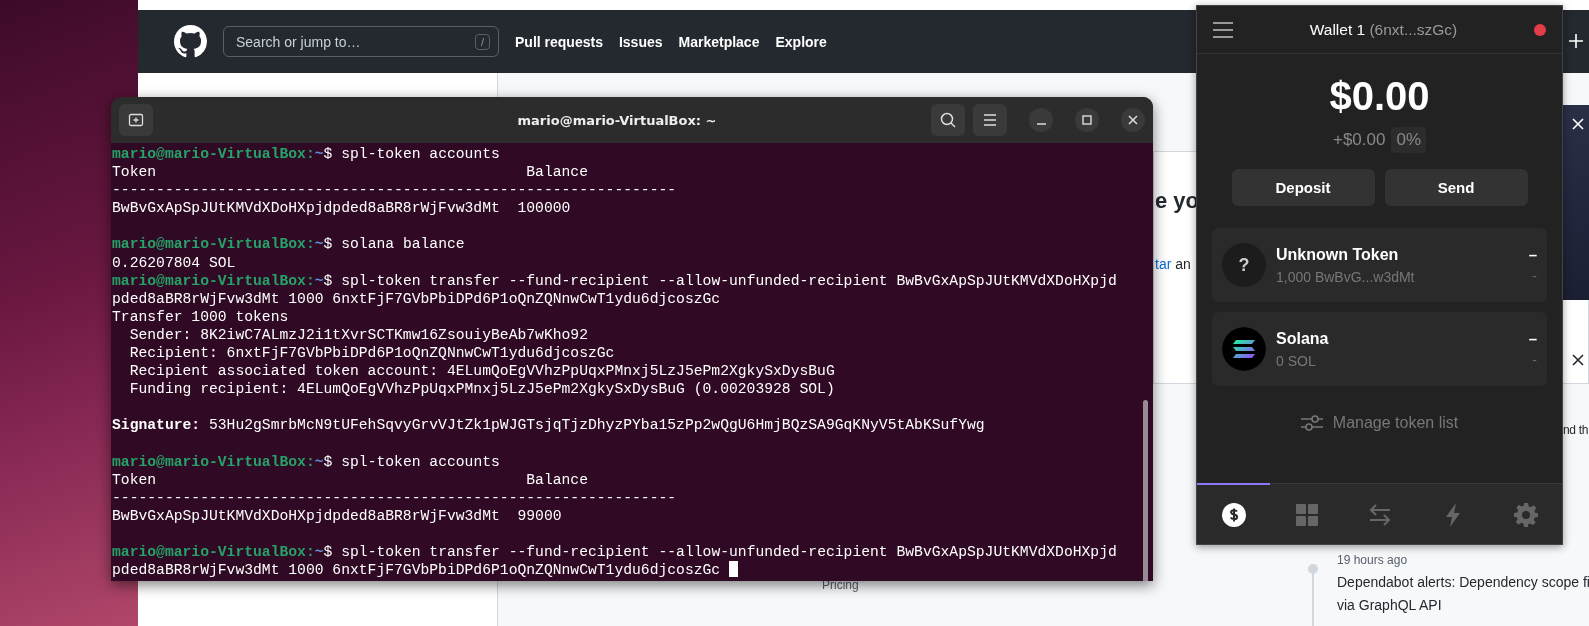 The width and height of the screenshot is (1589, 626). Describe the element at coordinates (549, 425) in the screenshot. I see `terminal-output-line: Signature: 53Hu2gSmrbMcN9tUFehSqvyGrvVJtZk1pWJGTsjqTjzDhyzPYba15zPp2wQgU6HmjBQzSA9GqKNyV5tAbKSufYwg` at that location.